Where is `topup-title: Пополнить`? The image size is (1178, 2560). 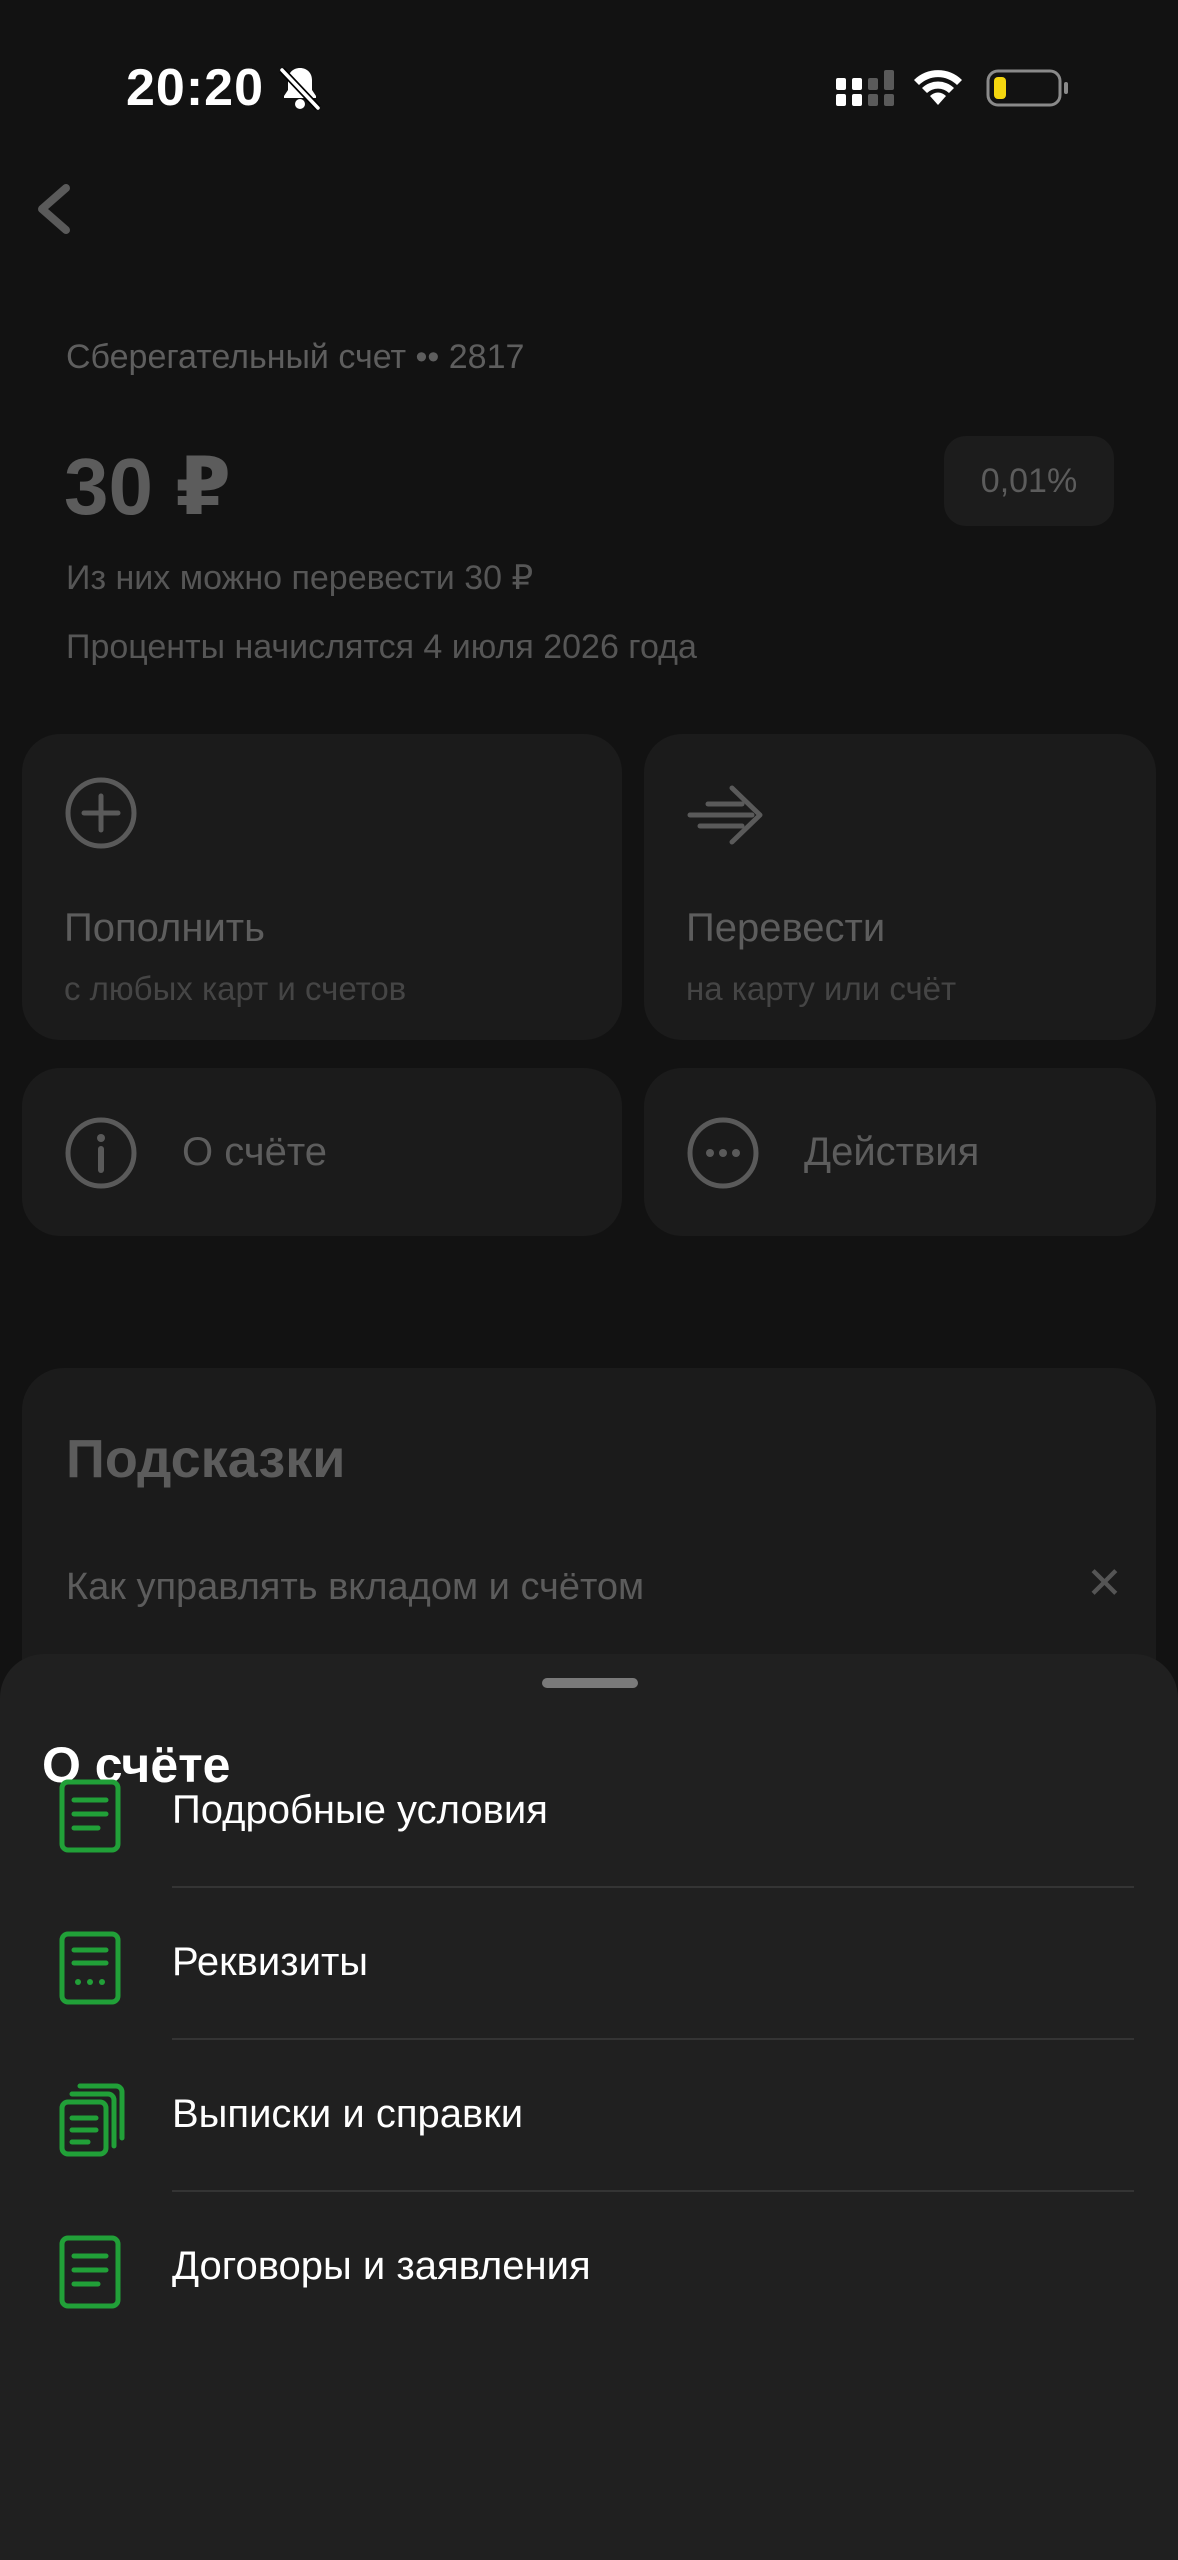 topup-title: Пополнить is located at coordinates (164, 928).